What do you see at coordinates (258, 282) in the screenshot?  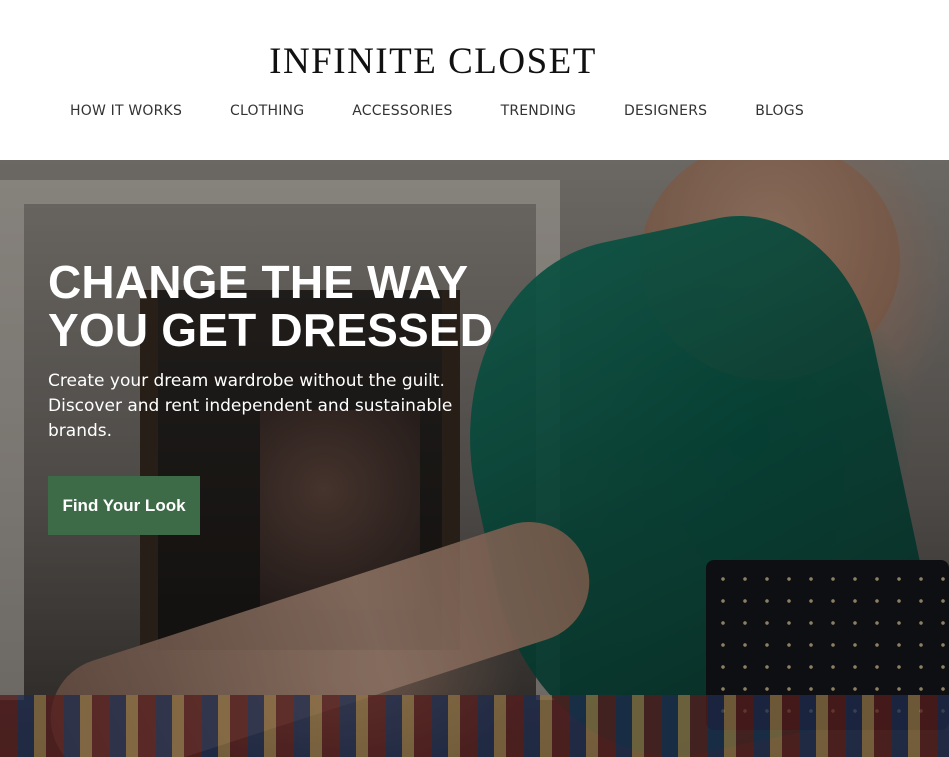 I see `hero-headline-line-1: CHANGE THE WAY` at bounding box center [258, 282].